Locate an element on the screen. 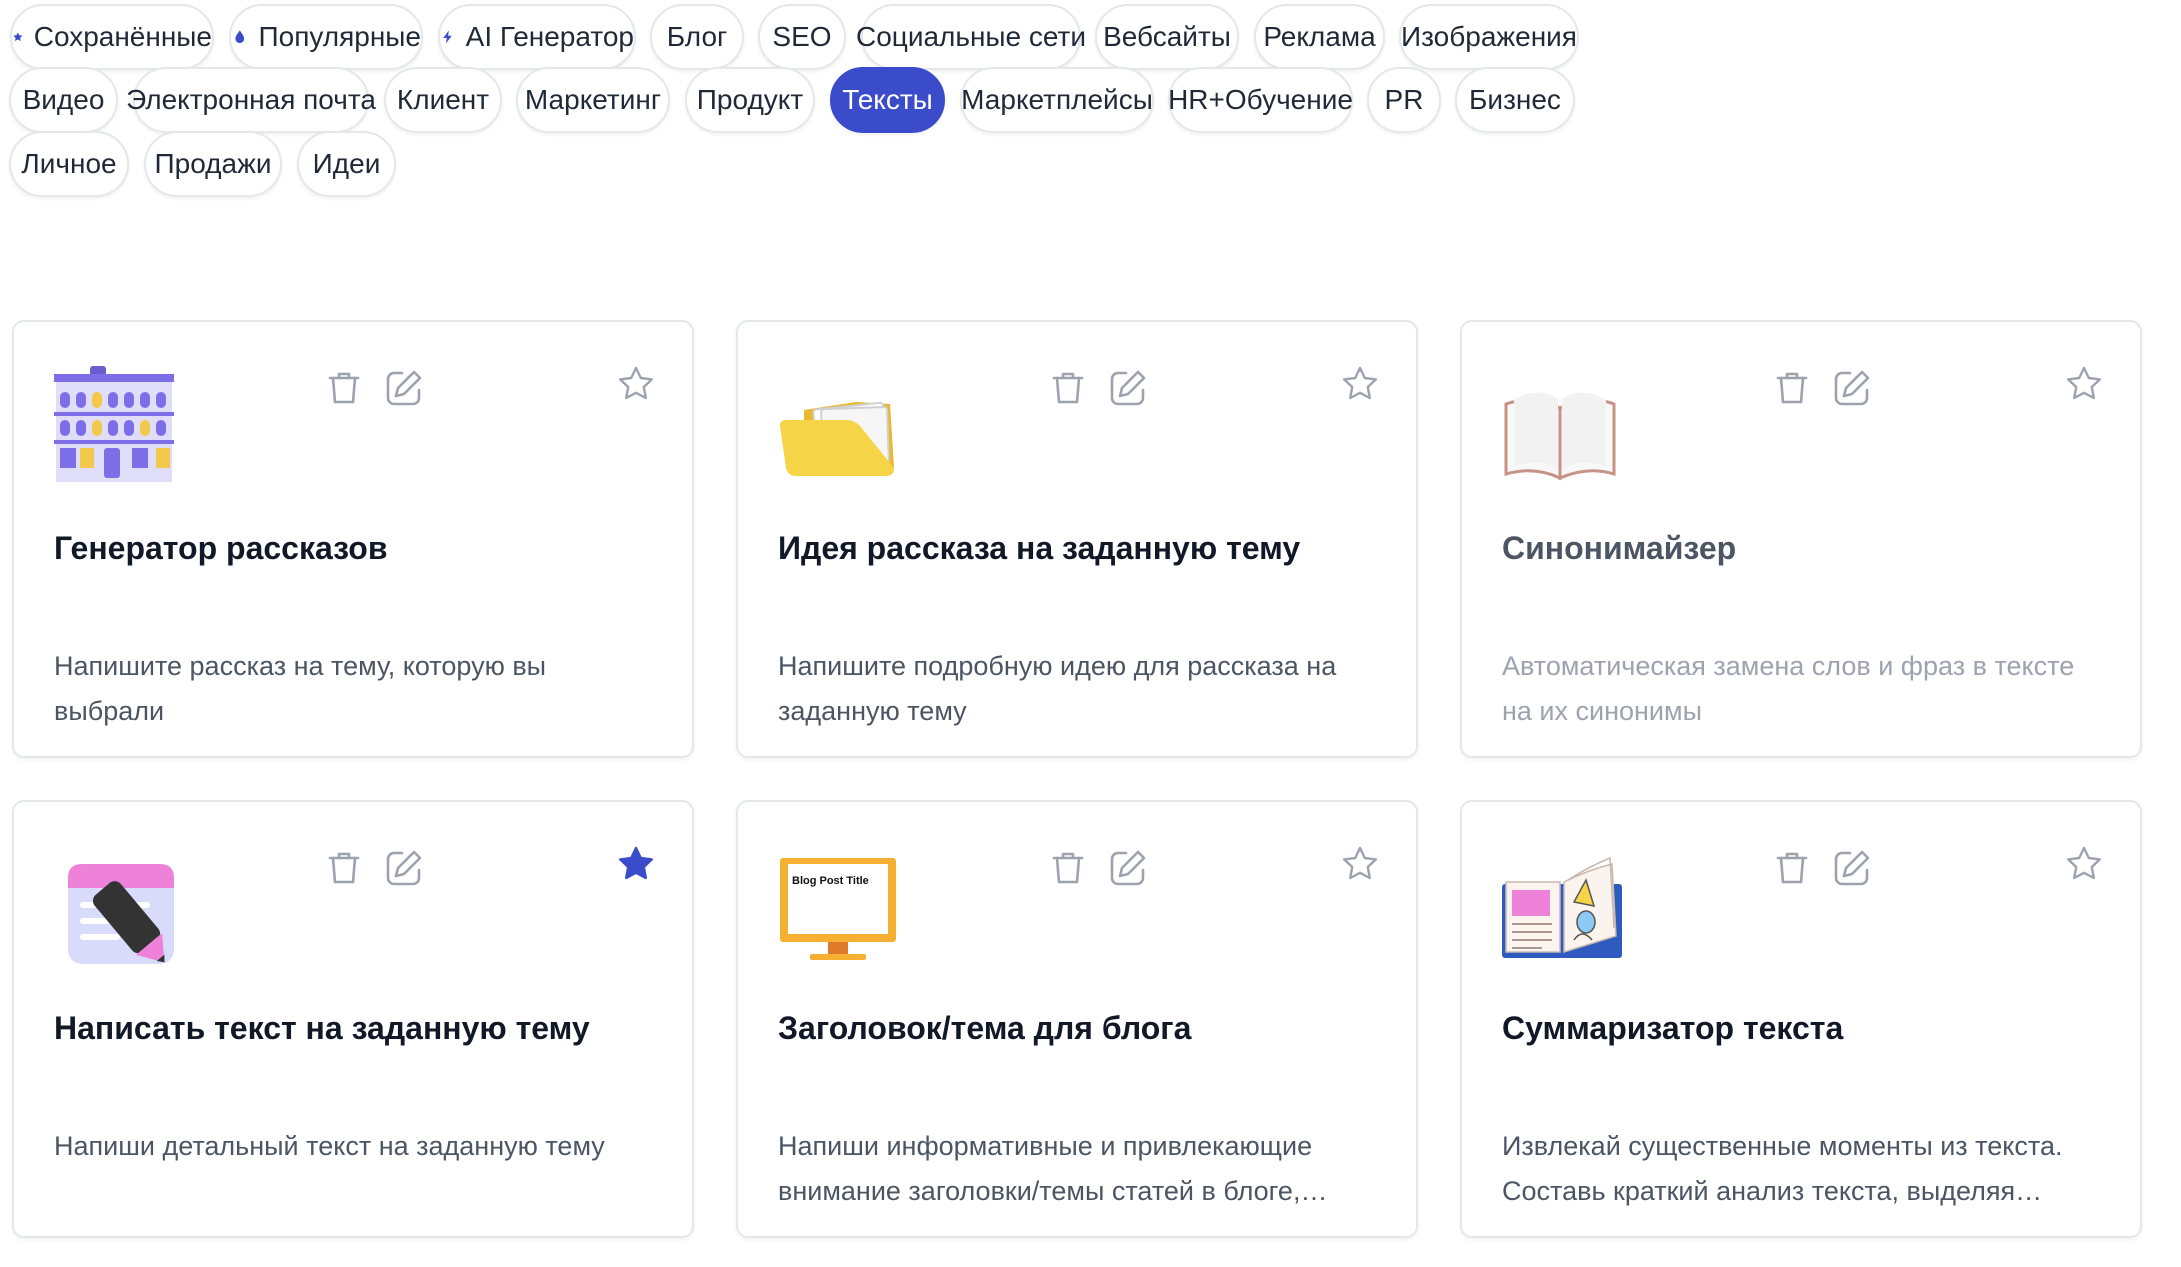 The height and width of the screenshot is (1267, 2181). chip-popular: Популярные is located at coordinates (326, 37).